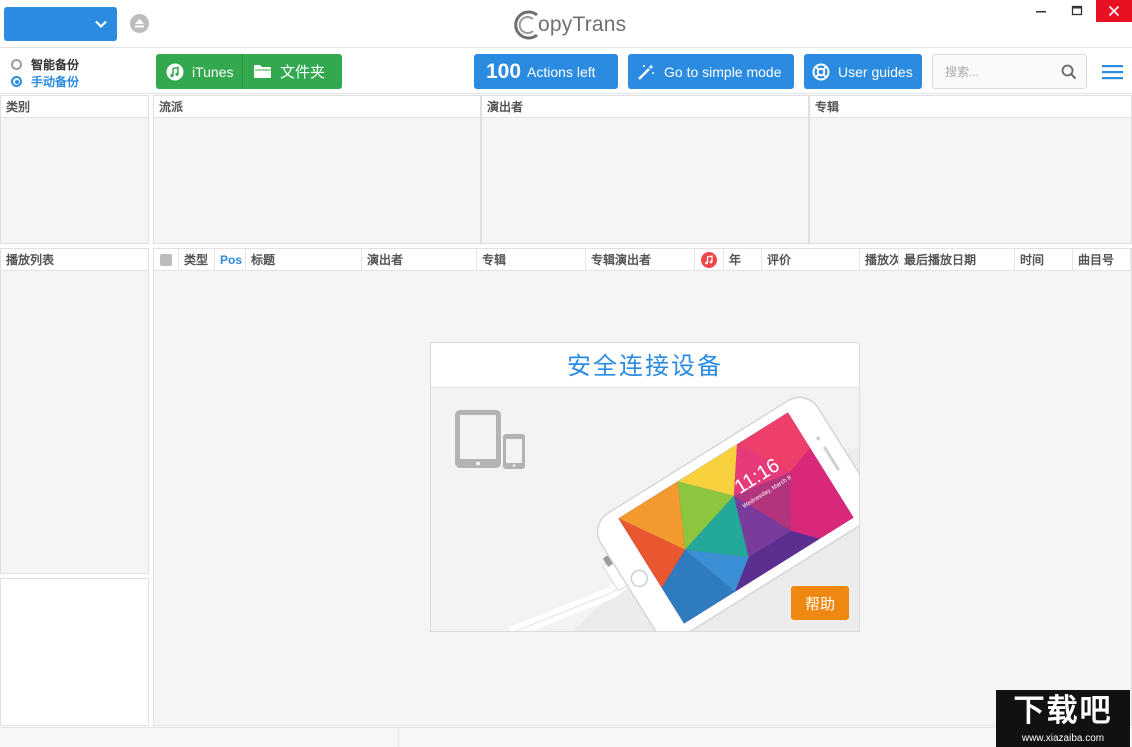 The height and width of the screenshot is (747, 1132). What do you see at coordinates (139, 23) in the screenshot?
I see `eject-icon` at bounding box center [139, 23].